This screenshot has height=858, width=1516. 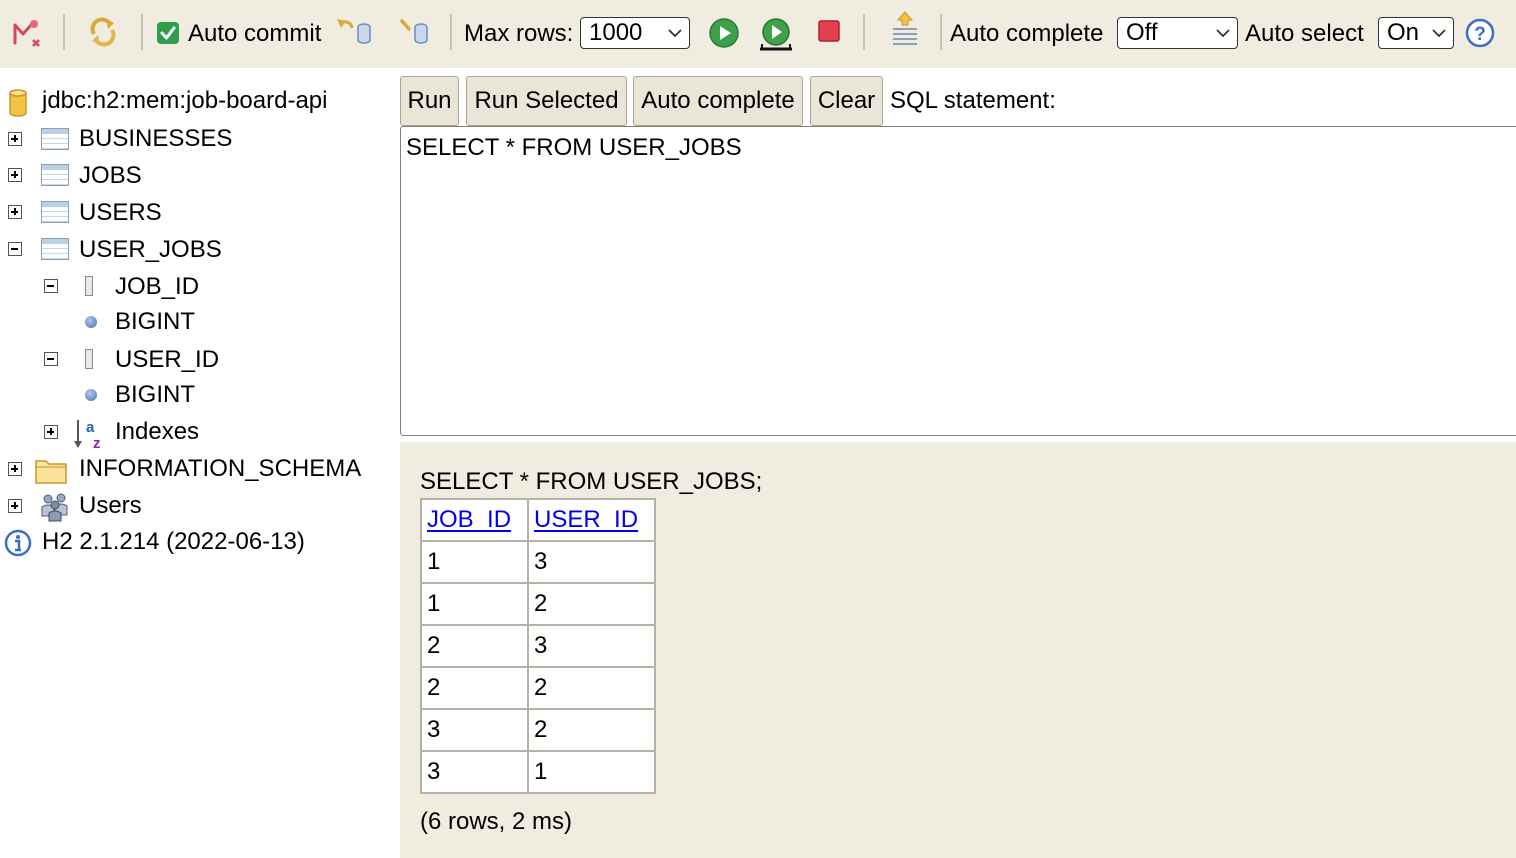 I want to click on auto-complete-value: Off, so click(x=1142, y=32).